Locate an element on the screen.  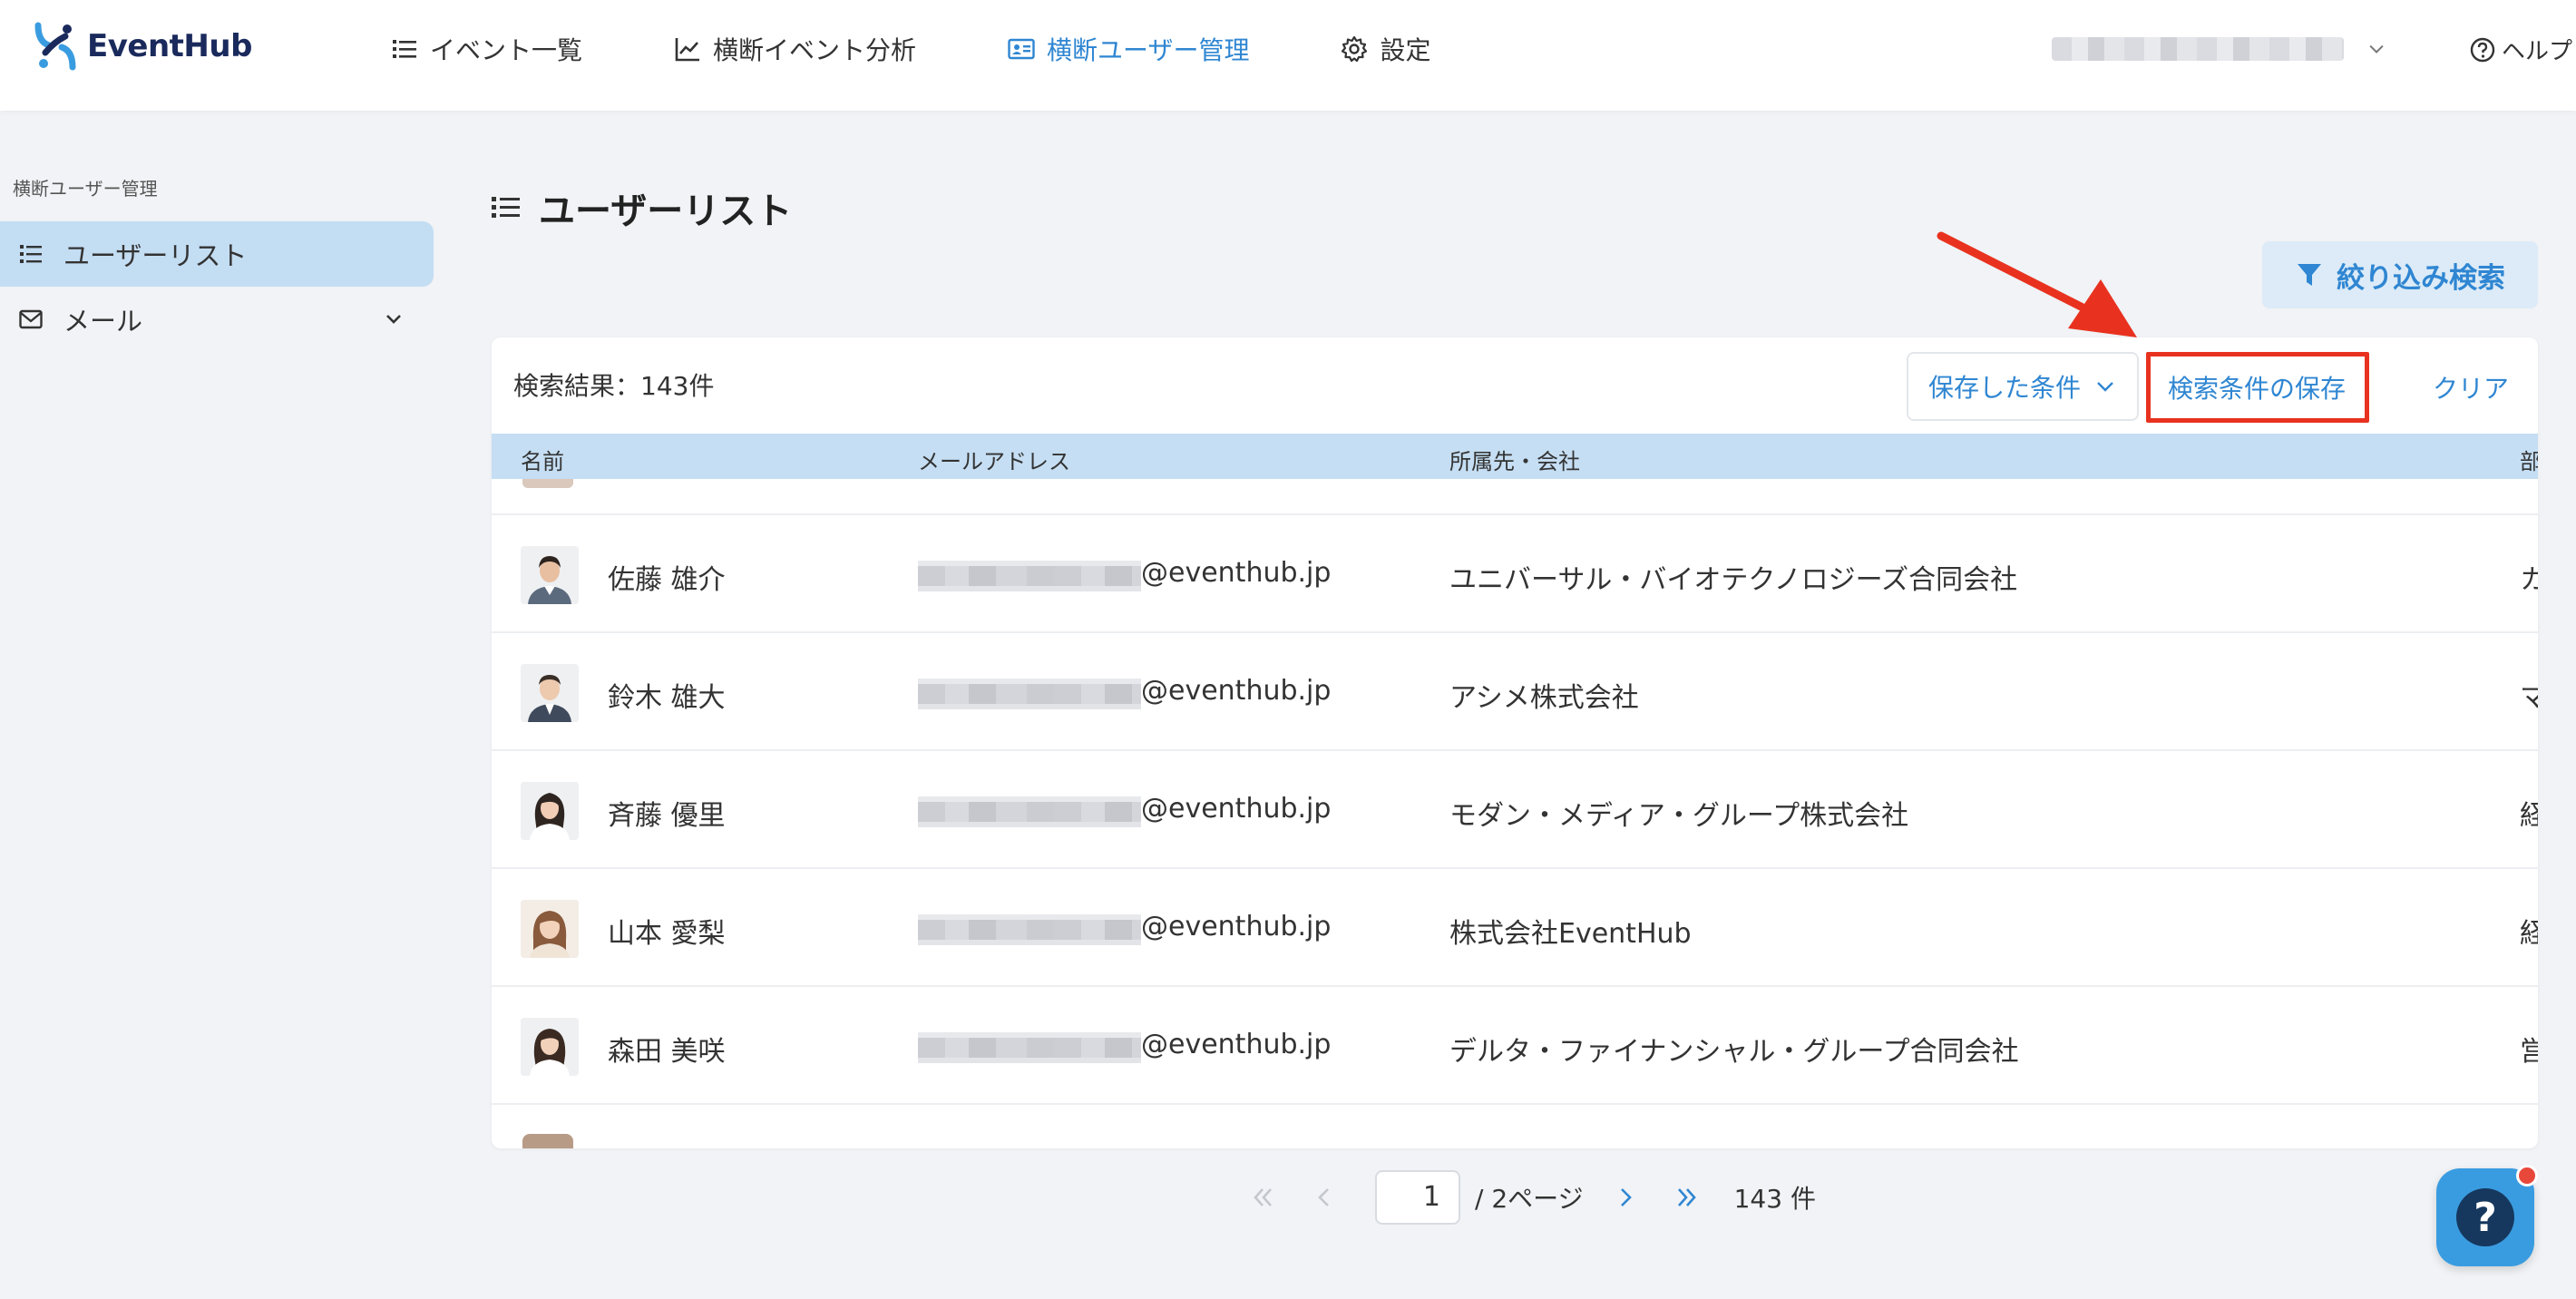
column-header-company: 所属先・会社 is located at coordinates (1514, 459).